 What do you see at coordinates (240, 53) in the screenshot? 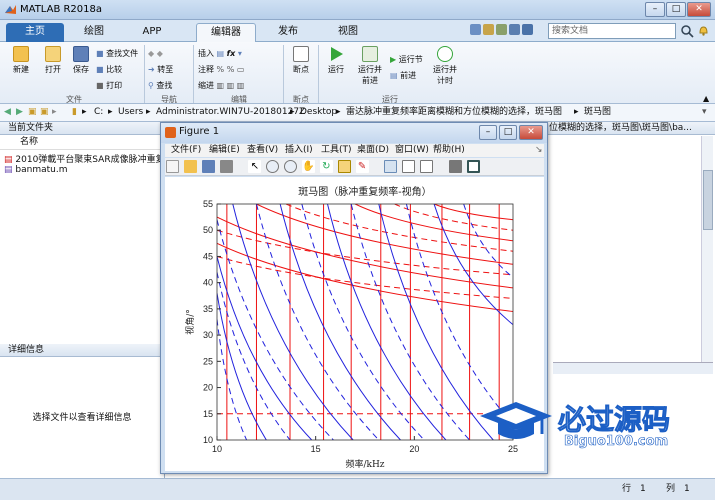
I see `function-browser-icon: ▾` at bounding box center [240, 53].